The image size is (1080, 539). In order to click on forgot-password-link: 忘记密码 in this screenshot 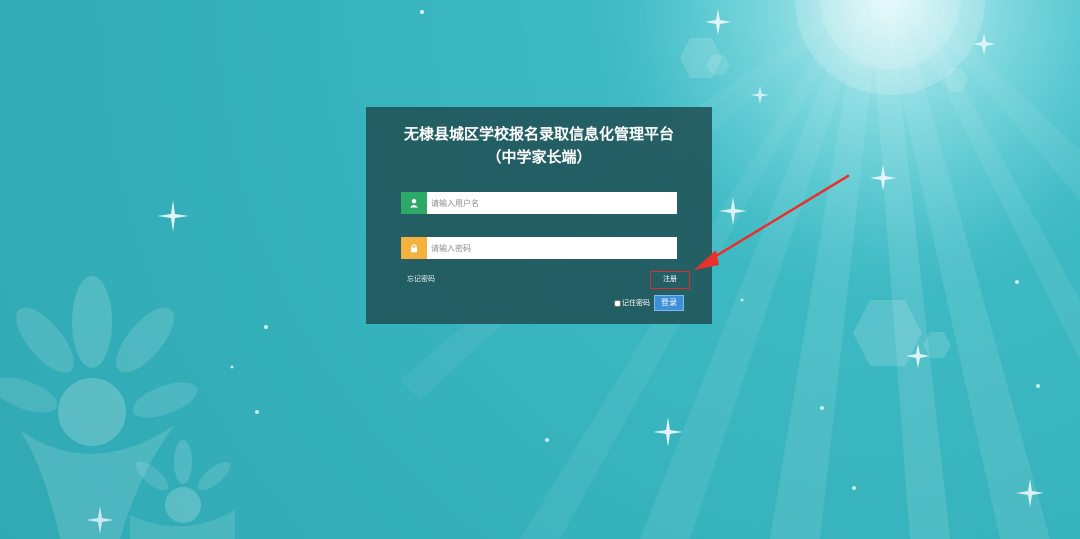, I will do `click(421, 279)`.